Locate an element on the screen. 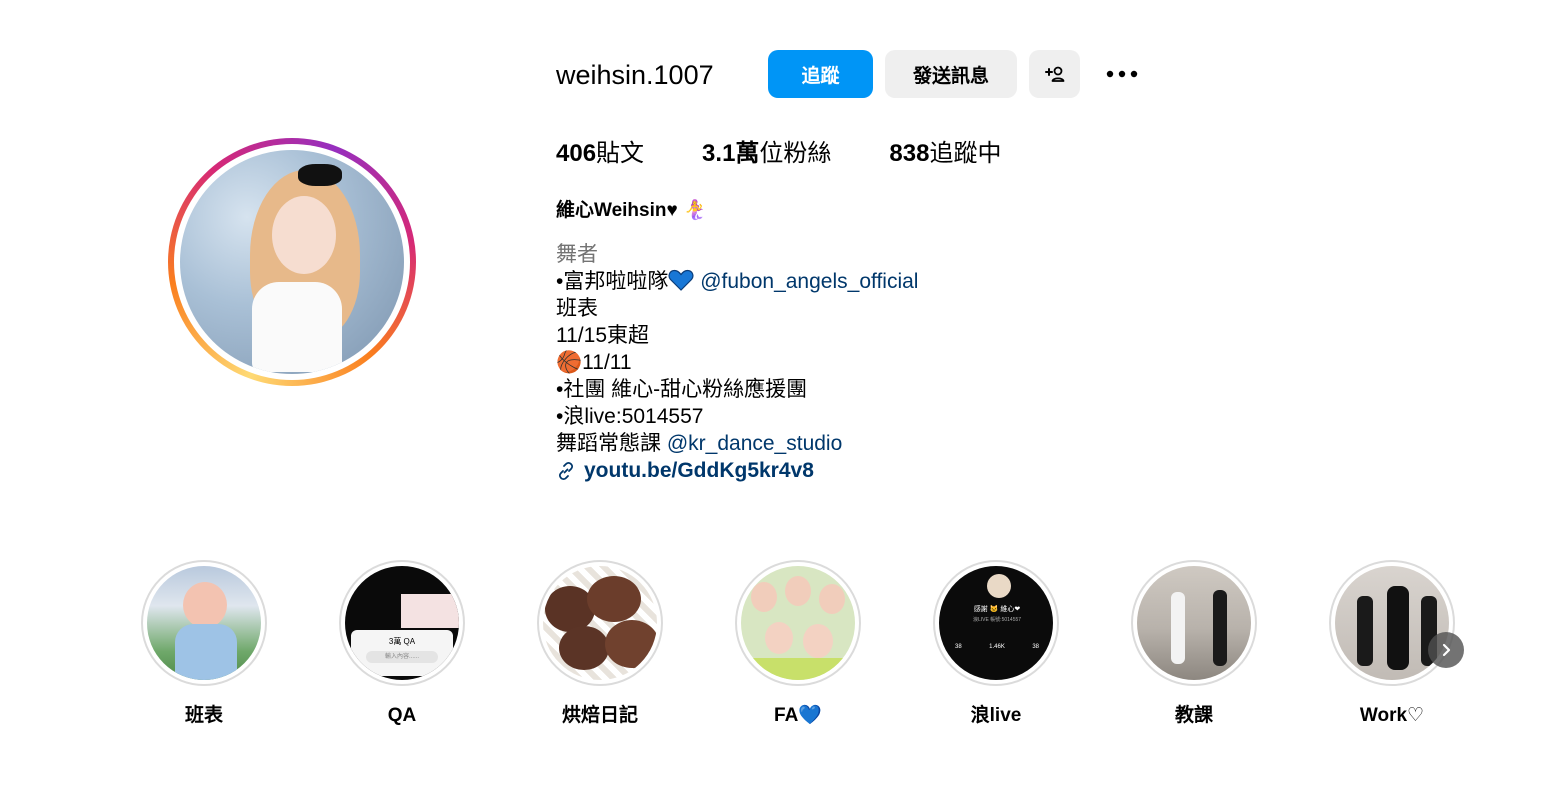 Image resolution: width=1544 pixels, height=785 pixels. send-message-button: 發送訊息 is located at coordinates (951, 74).